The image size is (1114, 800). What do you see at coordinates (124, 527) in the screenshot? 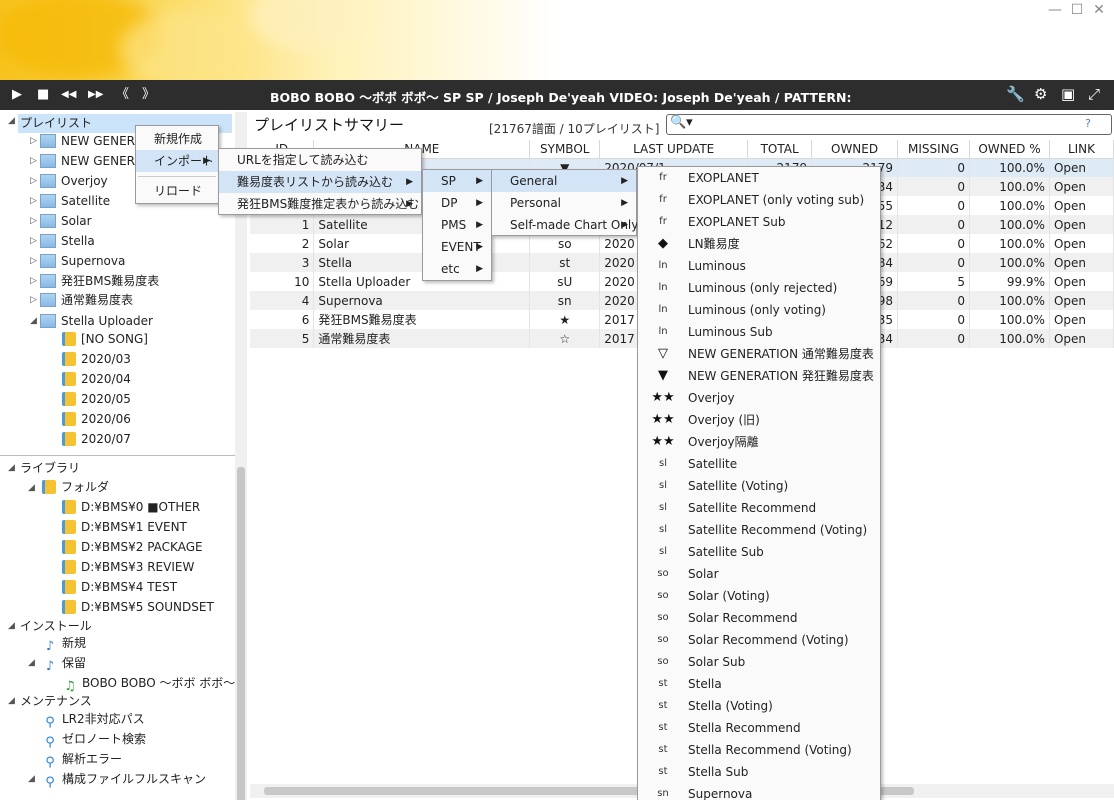
I see `tree-folder-item: D:¥BMS¥1 EVENT` at bounding box center [124, 527].